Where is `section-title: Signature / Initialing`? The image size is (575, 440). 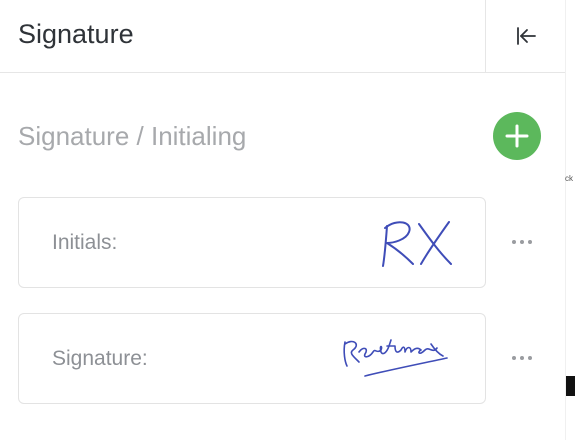
section-title: Signature / Initialing is located at coordinates (132, 136).